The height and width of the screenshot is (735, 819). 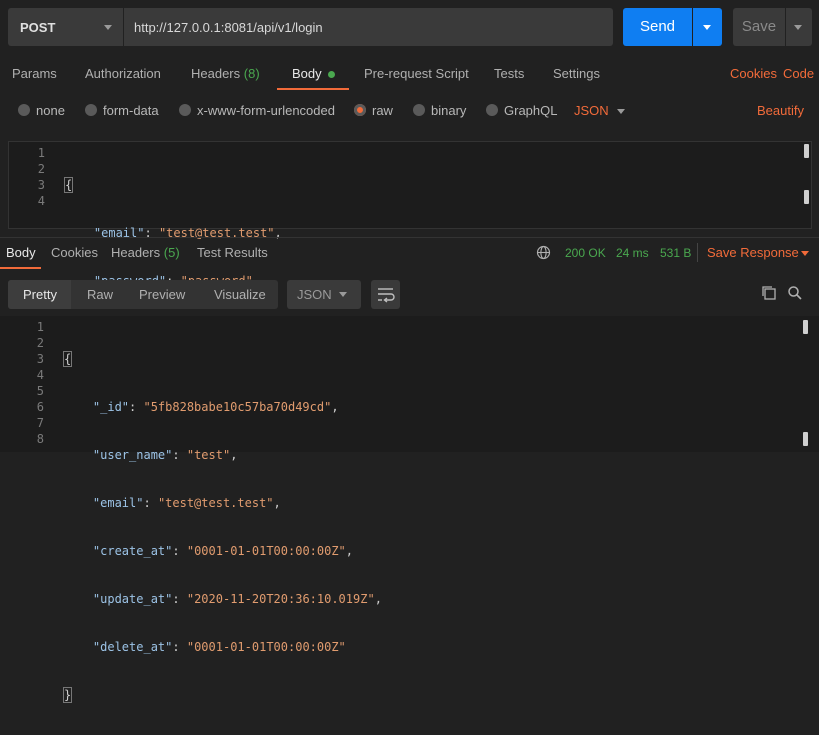 What do you see at coordinates (307, 73) in the screenshot?
I see `tab-body-label: Body` at bounding box center [307, 73].